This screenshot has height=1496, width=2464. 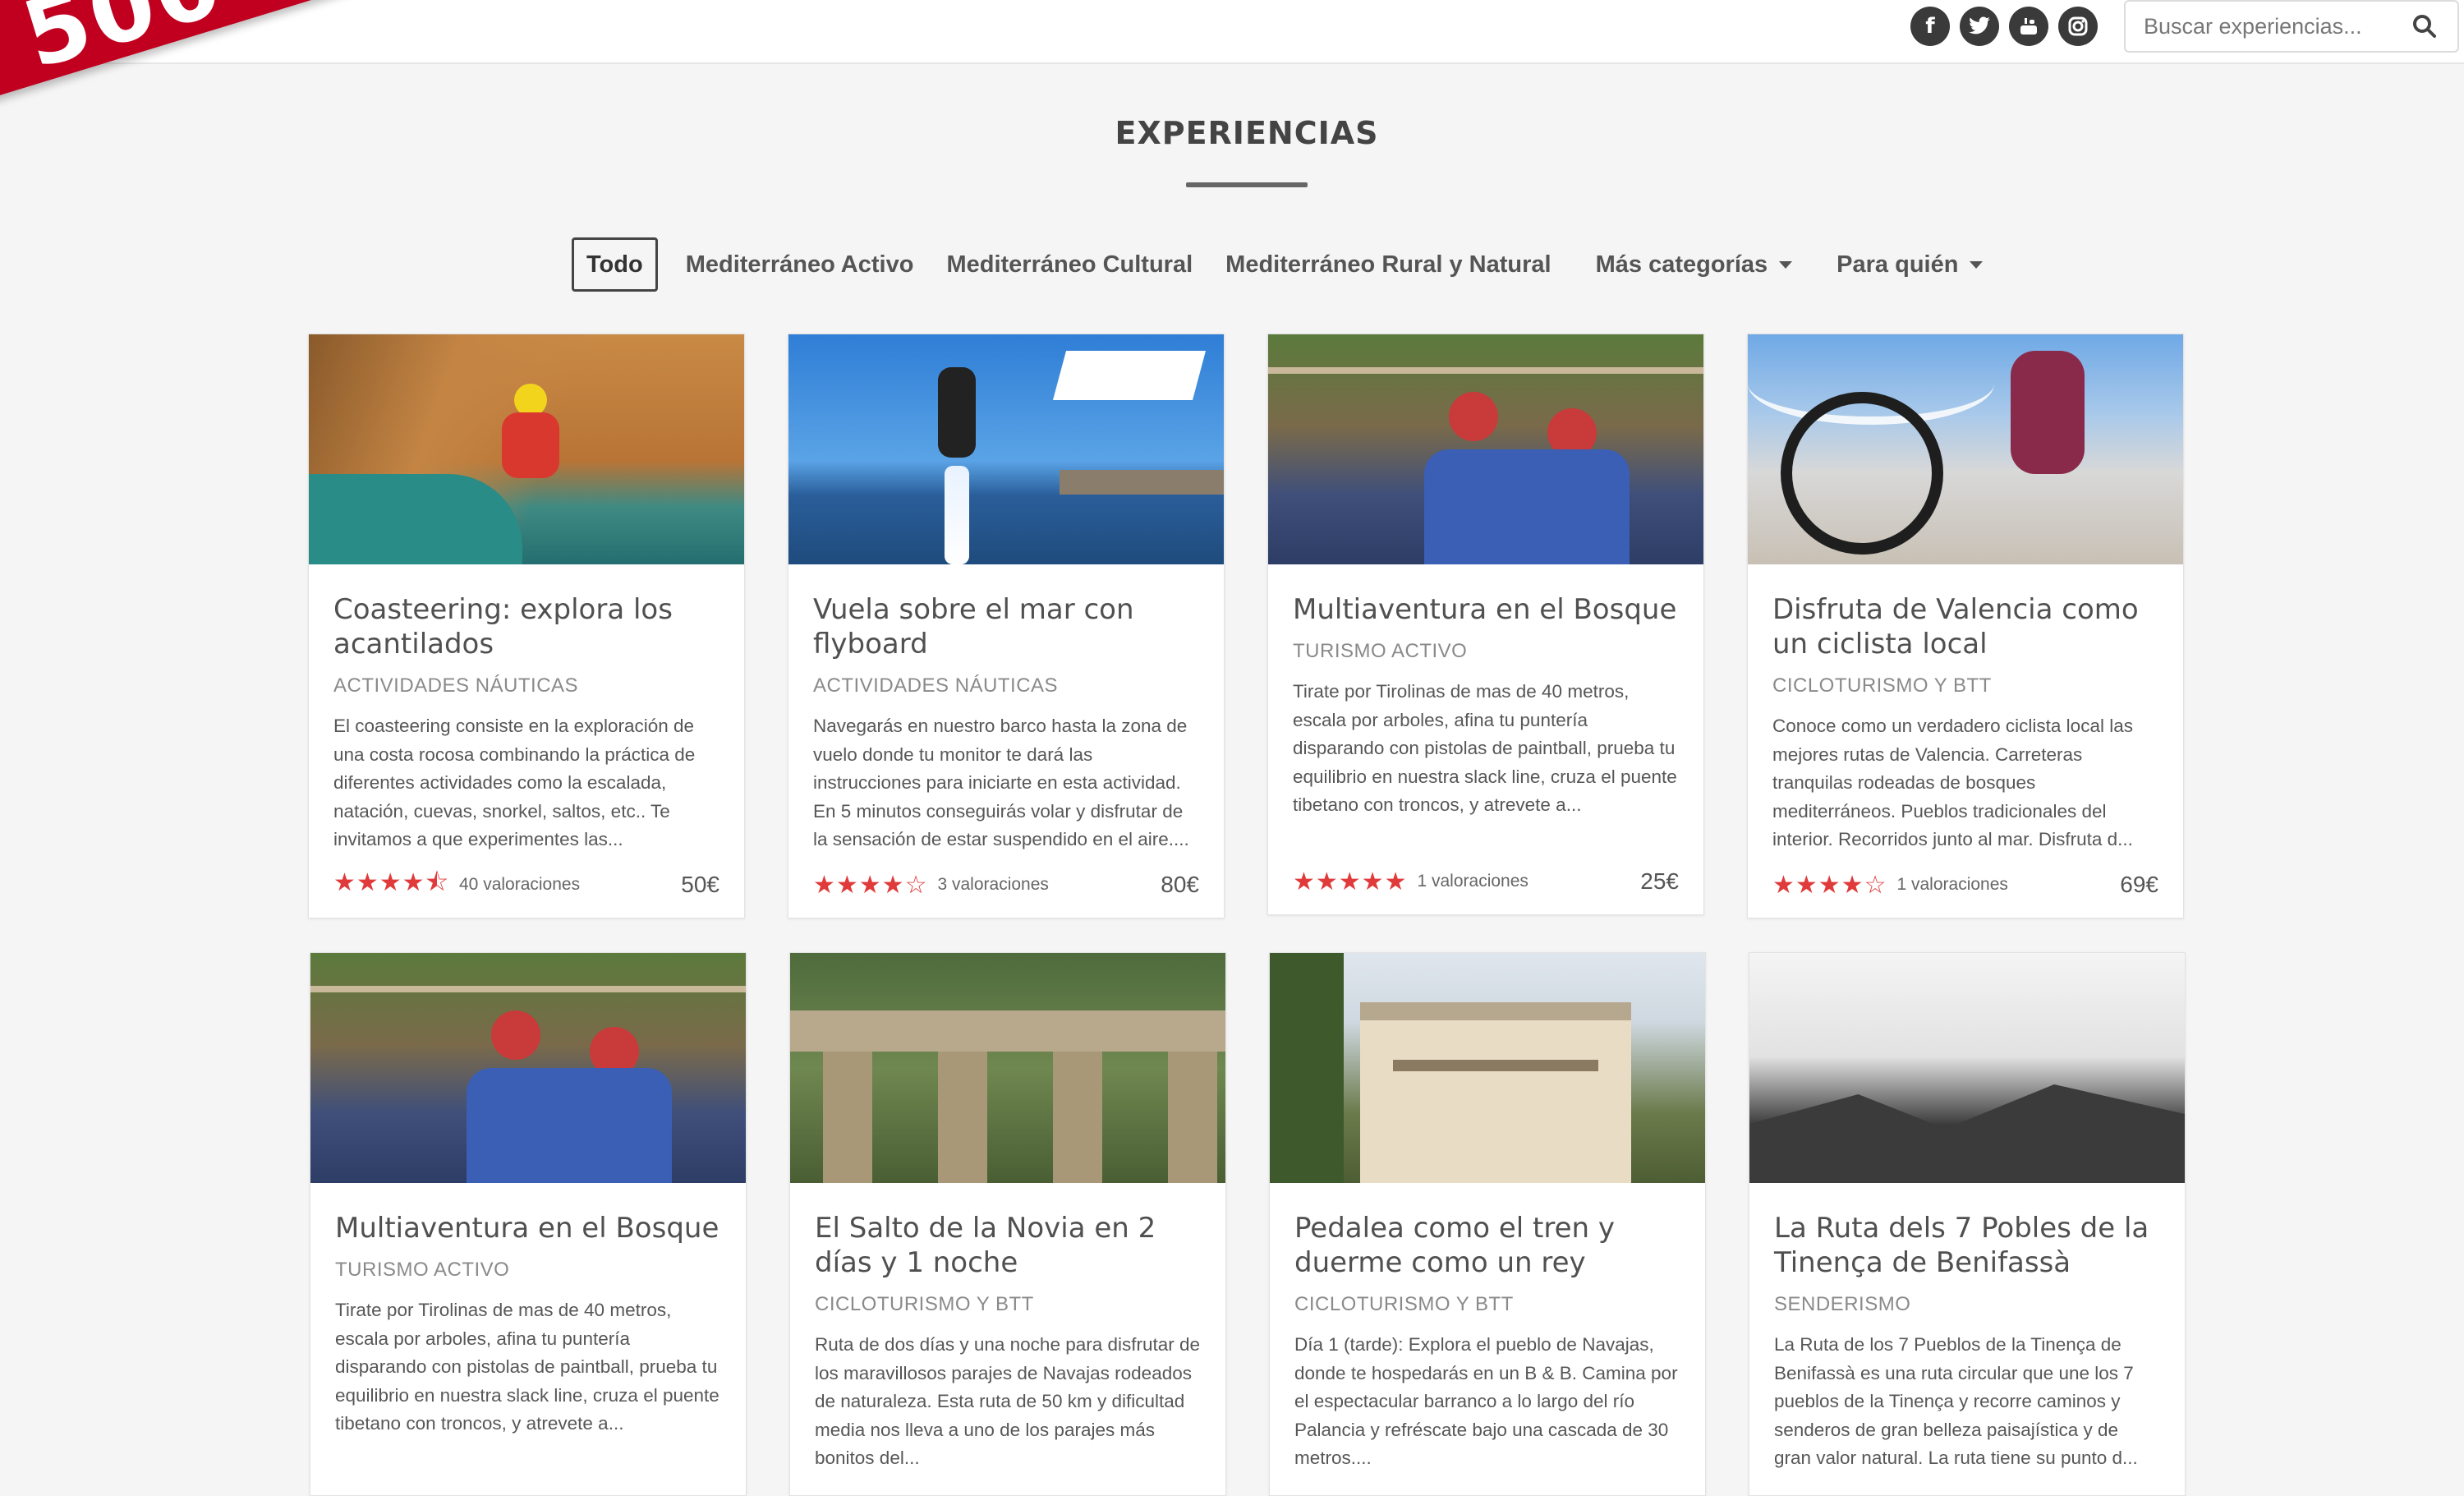 I want to click on youtube-icon, so click(x=2028, y=26).